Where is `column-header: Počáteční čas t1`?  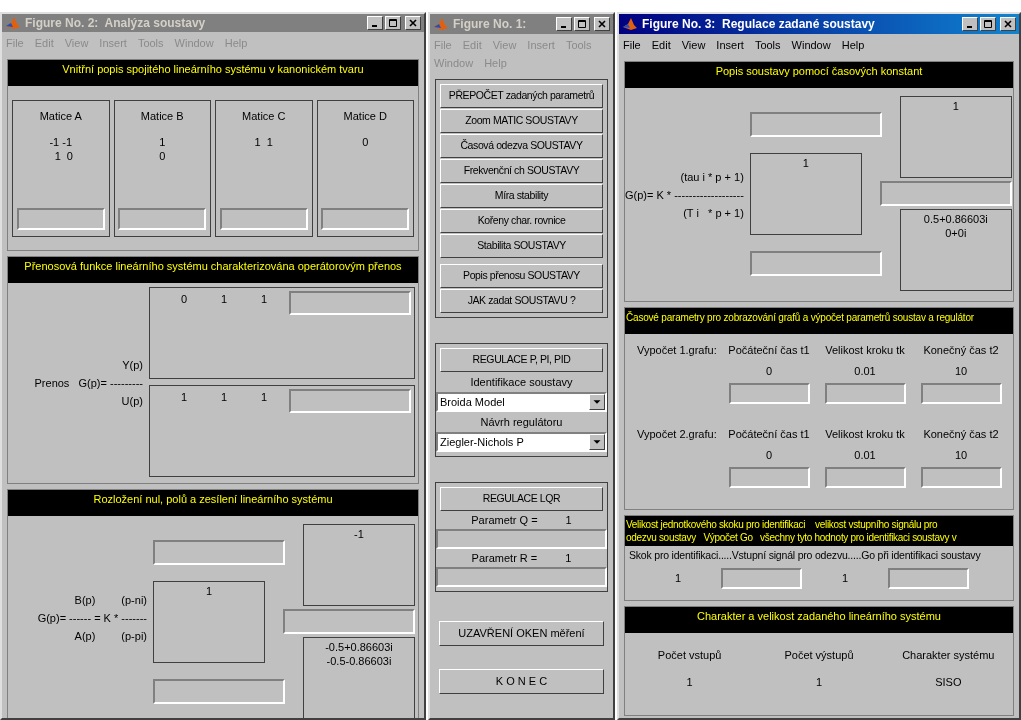 column-header: Počáteční čas t1 is located at coordinates (769, 350).